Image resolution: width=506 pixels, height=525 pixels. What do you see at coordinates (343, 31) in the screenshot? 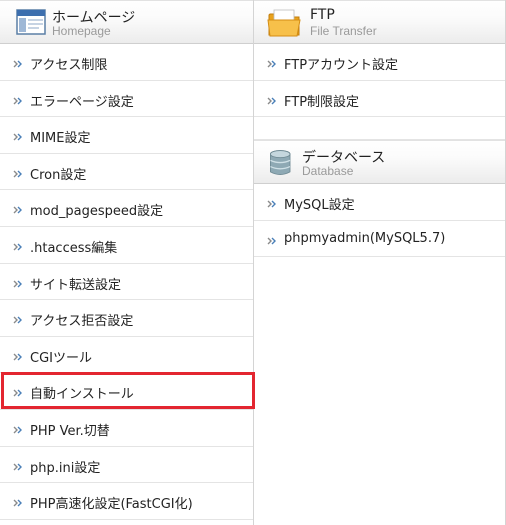
I see `ftp-subtitle: File Transfer` at bounding box center [343, 31].